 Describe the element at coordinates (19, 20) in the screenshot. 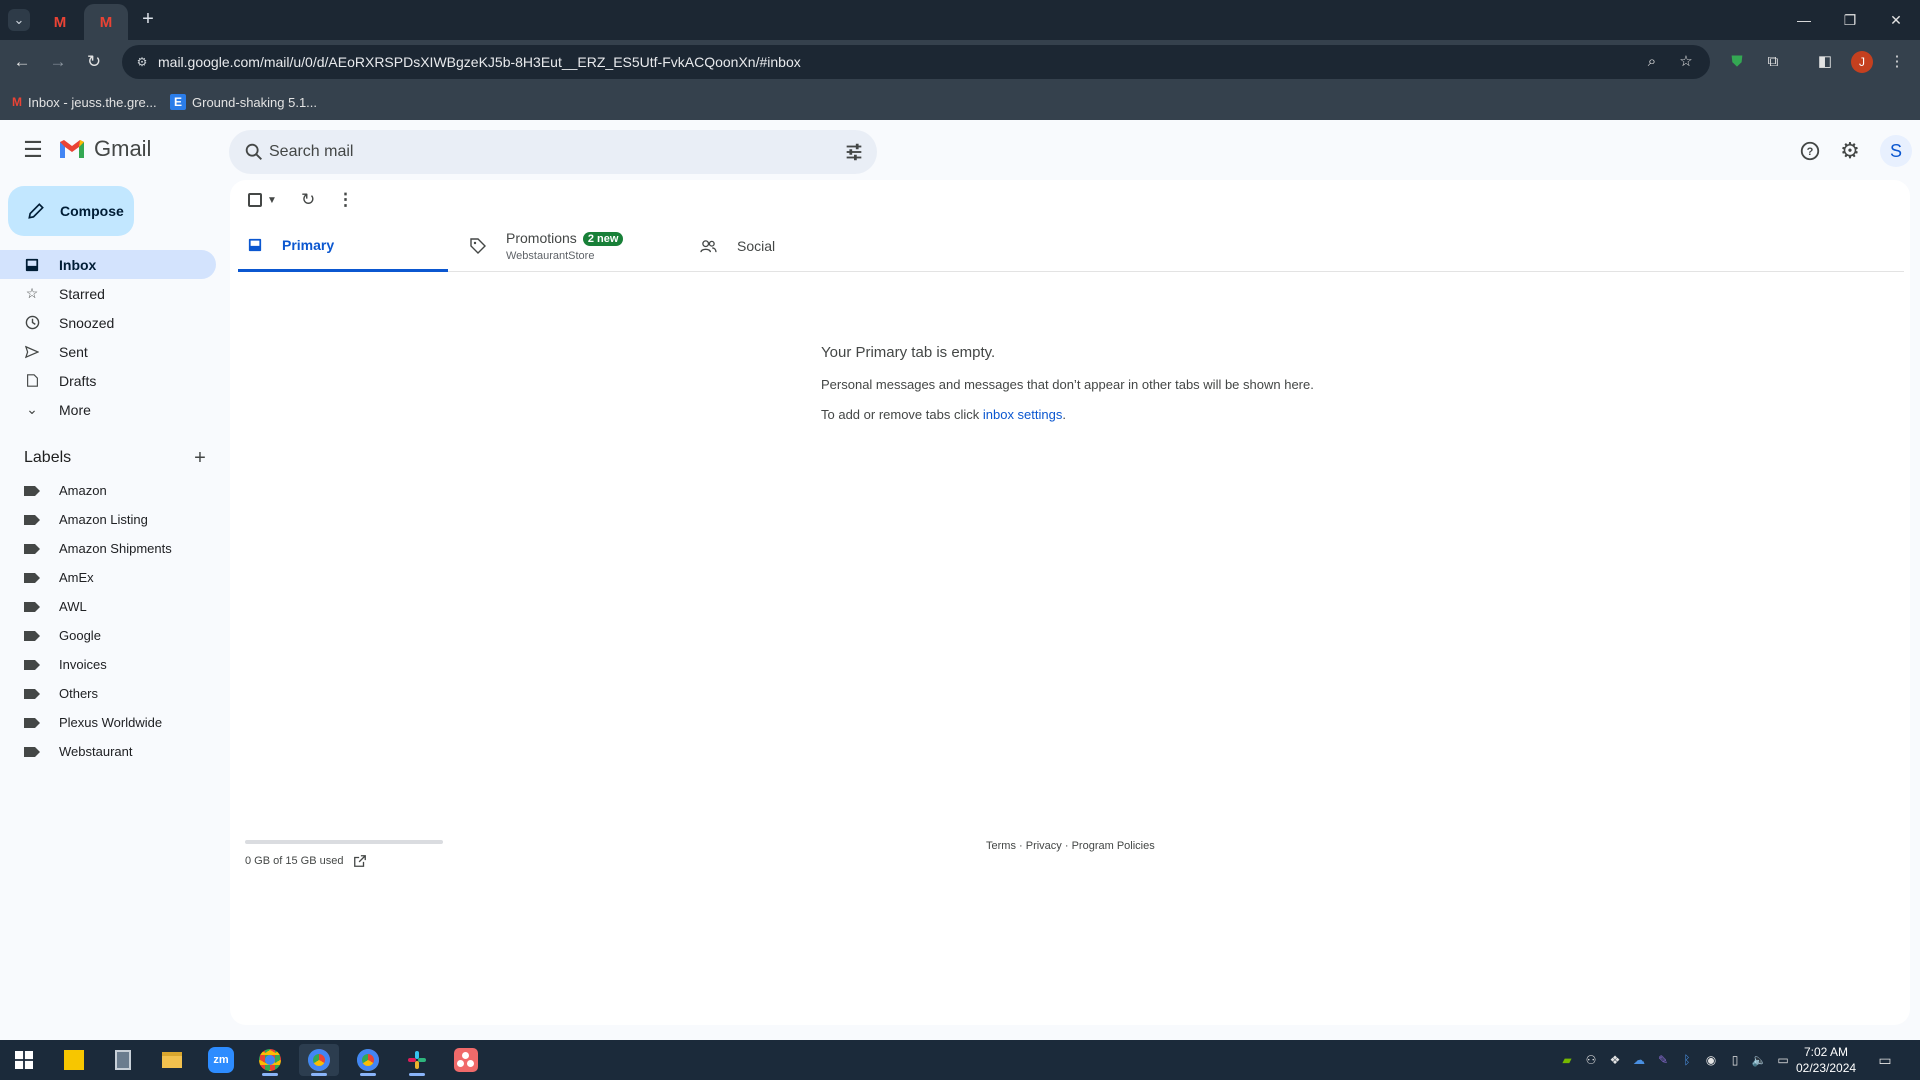

I see `tab-search-button: ⌄` at that location.